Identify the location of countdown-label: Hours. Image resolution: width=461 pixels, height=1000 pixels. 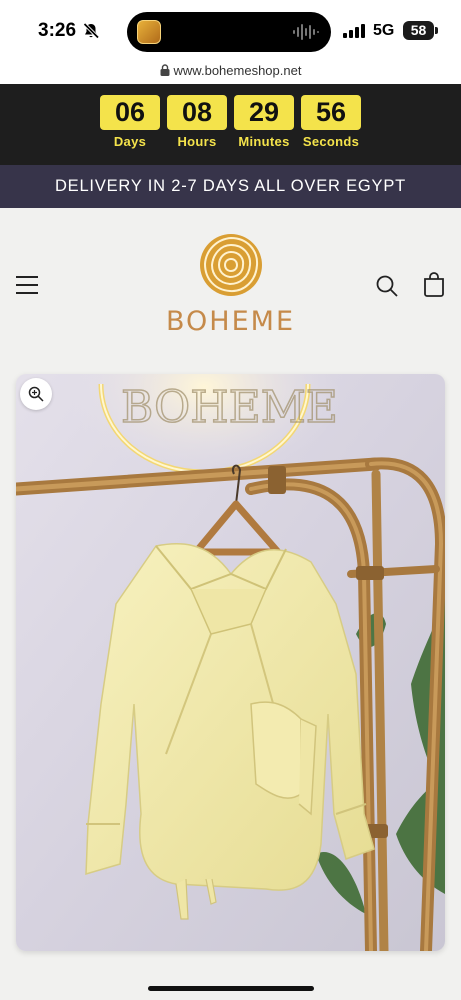
(197, 141).